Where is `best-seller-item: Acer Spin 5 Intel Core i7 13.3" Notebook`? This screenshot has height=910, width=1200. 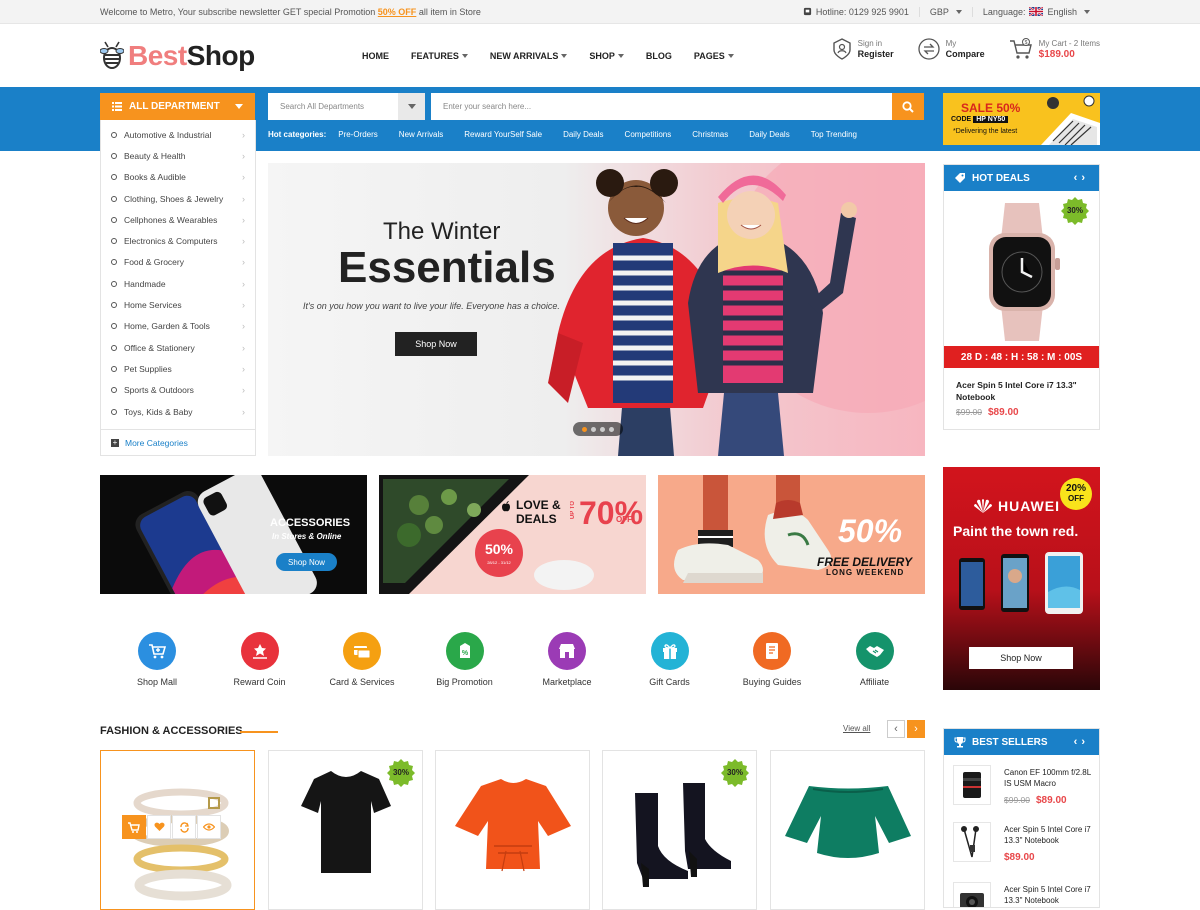 best-seller-item: Acer Spin 5 Intel Core i7 13.3" Notebook is located at coordinates (1021, 891).